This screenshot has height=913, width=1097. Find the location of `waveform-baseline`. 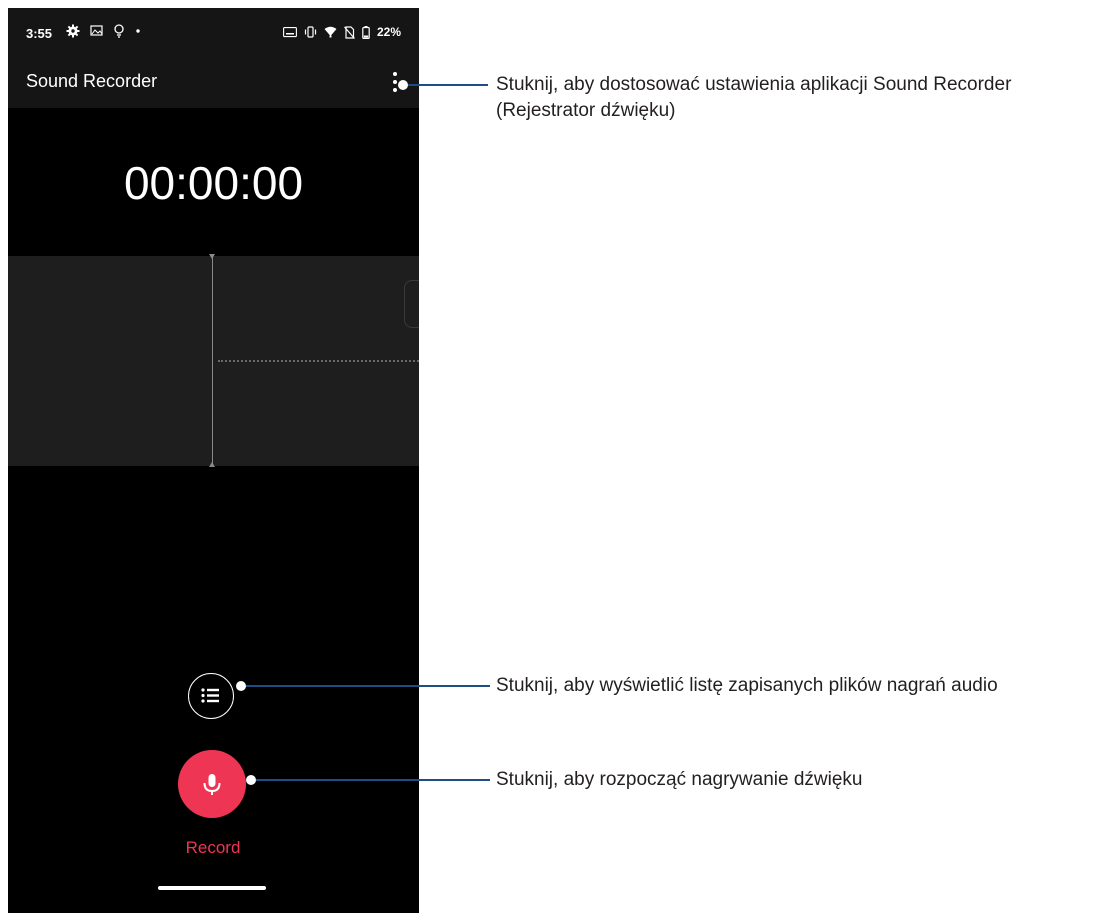

waveform-baseline is located at coordinates (318, 361).